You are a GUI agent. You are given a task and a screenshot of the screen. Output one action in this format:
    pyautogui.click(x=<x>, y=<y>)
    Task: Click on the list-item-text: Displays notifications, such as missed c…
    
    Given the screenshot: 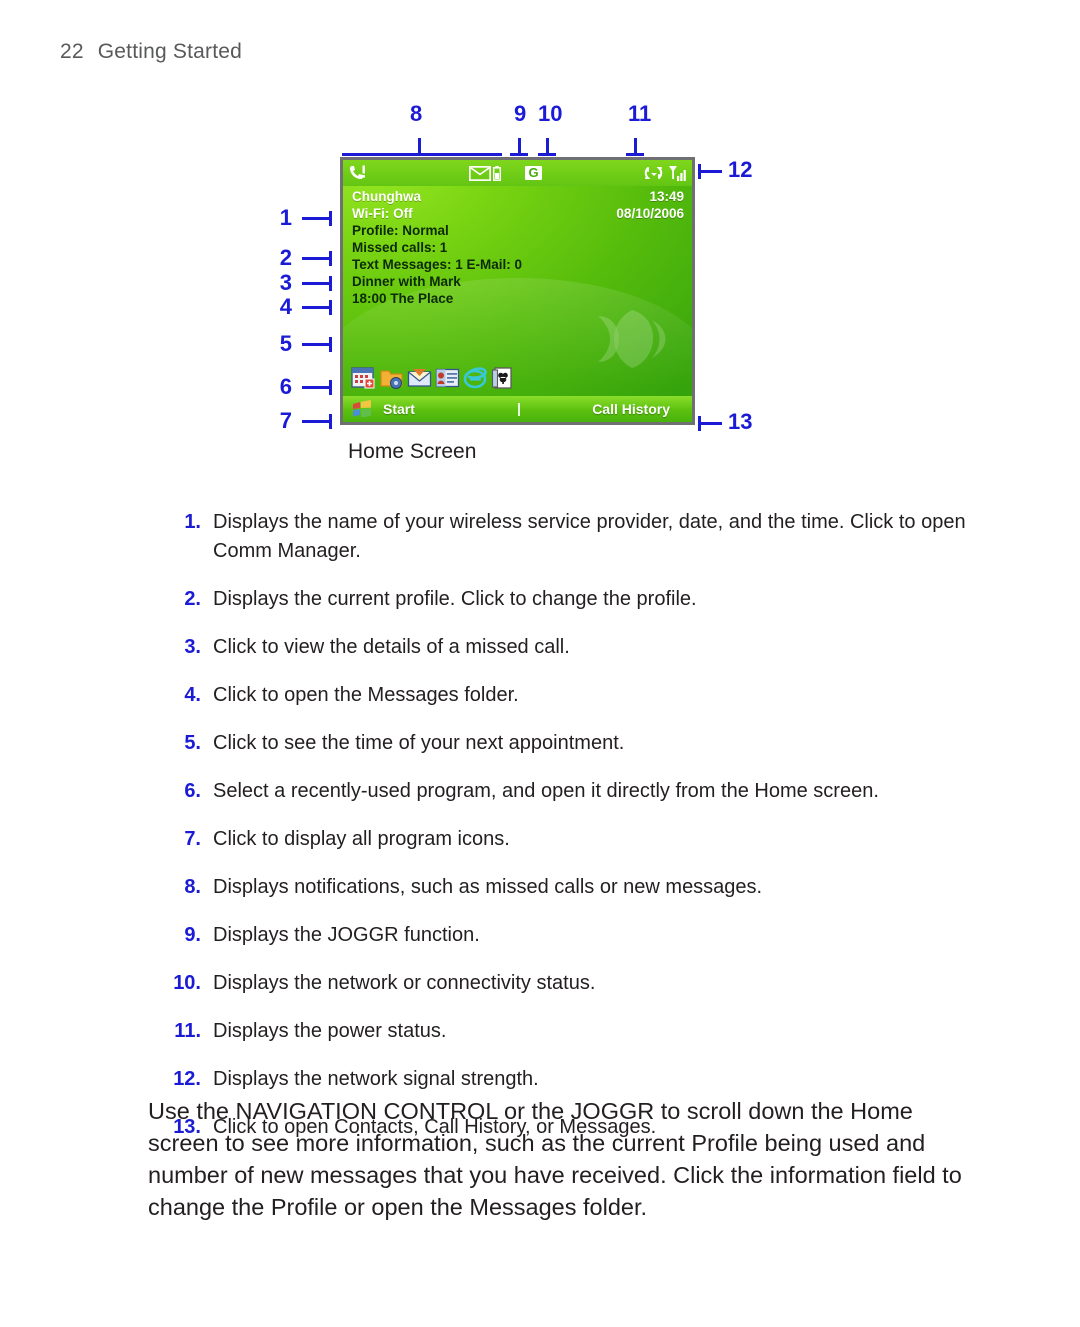 What is the action you would take?
    pyautogui.click(x=488, y=887)
    